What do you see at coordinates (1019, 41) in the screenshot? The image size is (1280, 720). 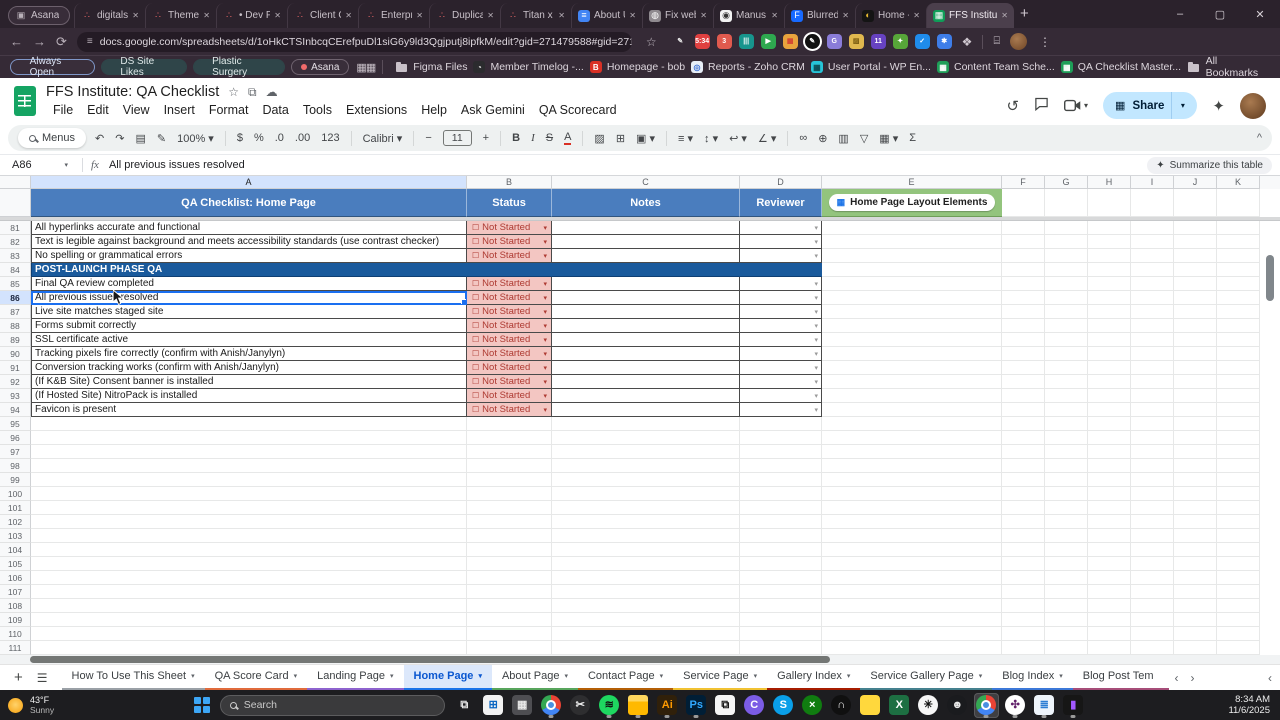 I see `browser-profile-avatar` at bounding box center [1019, 41].